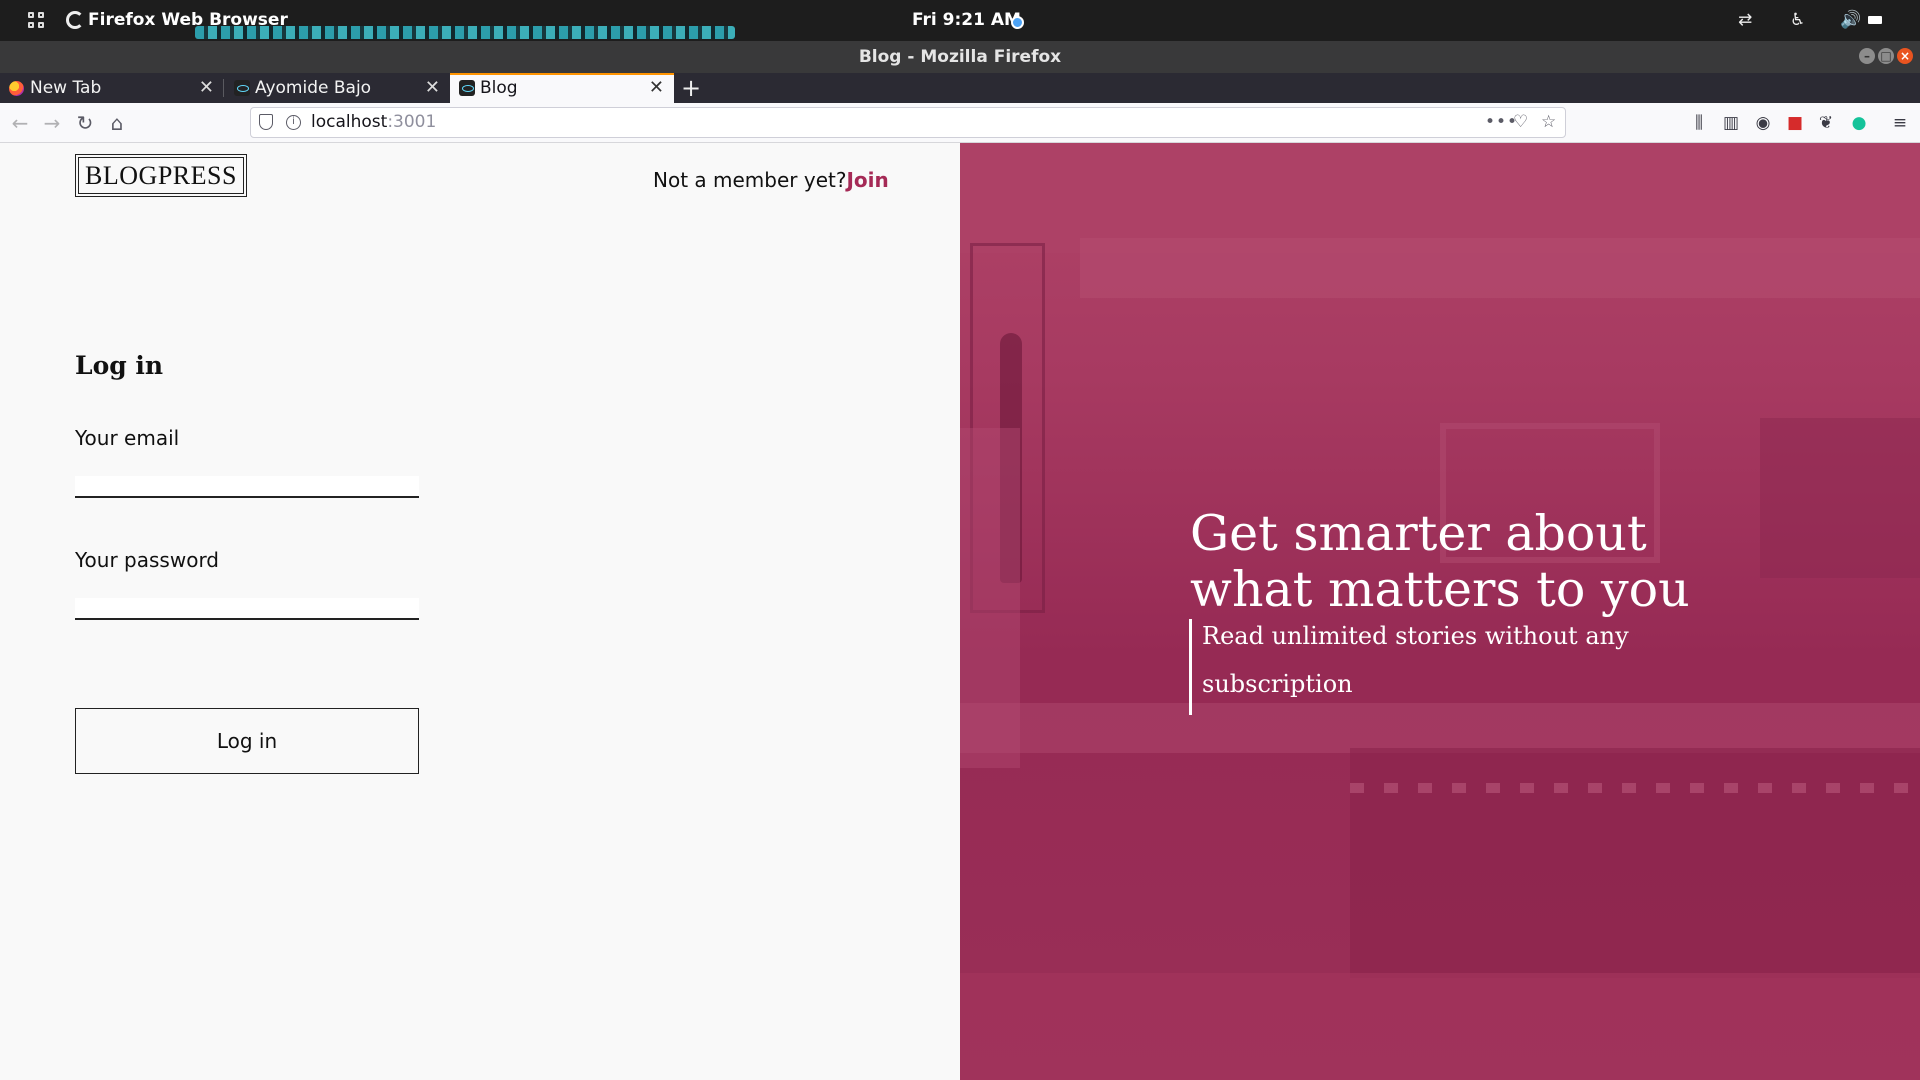 The height and width of the screenshot is (1080, 1920). I want to click on system-clock: Fri 9:21 AM, so click(966, 20).